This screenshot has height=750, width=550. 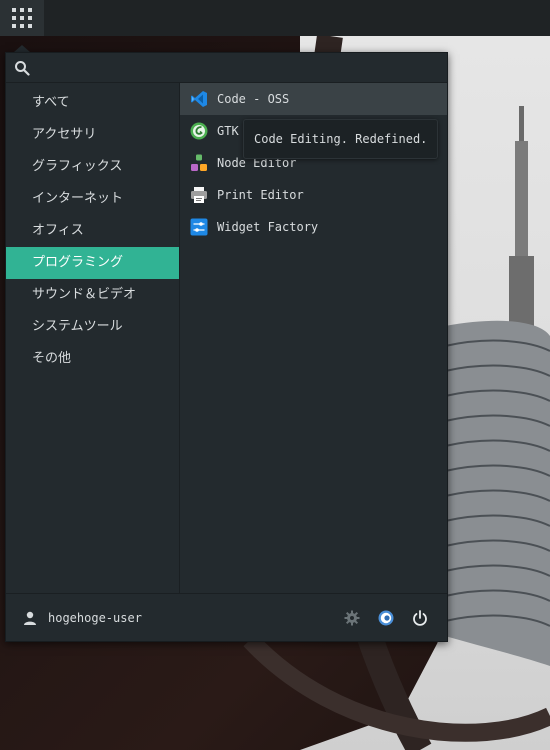 I want to click on power-button, so click(x=420, y=618).